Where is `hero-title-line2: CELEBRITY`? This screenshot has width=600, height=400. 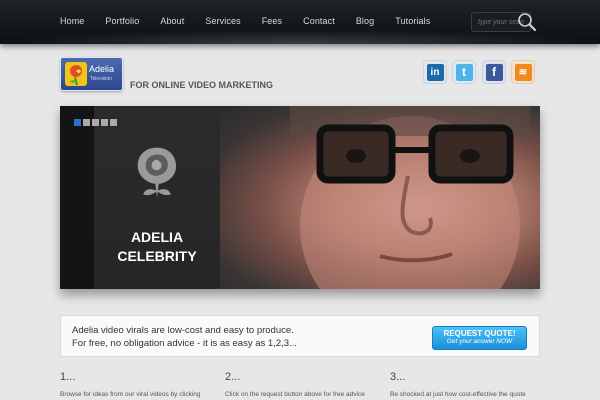 hero-title-line2: CELEBRITY is located at coordinates (157, 256).